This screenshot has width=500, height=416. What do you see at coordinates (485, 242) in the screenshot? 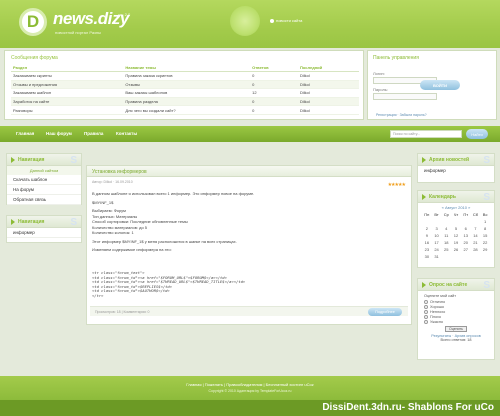
I see `calendar-day: 22` at bounding box center [485, 242].